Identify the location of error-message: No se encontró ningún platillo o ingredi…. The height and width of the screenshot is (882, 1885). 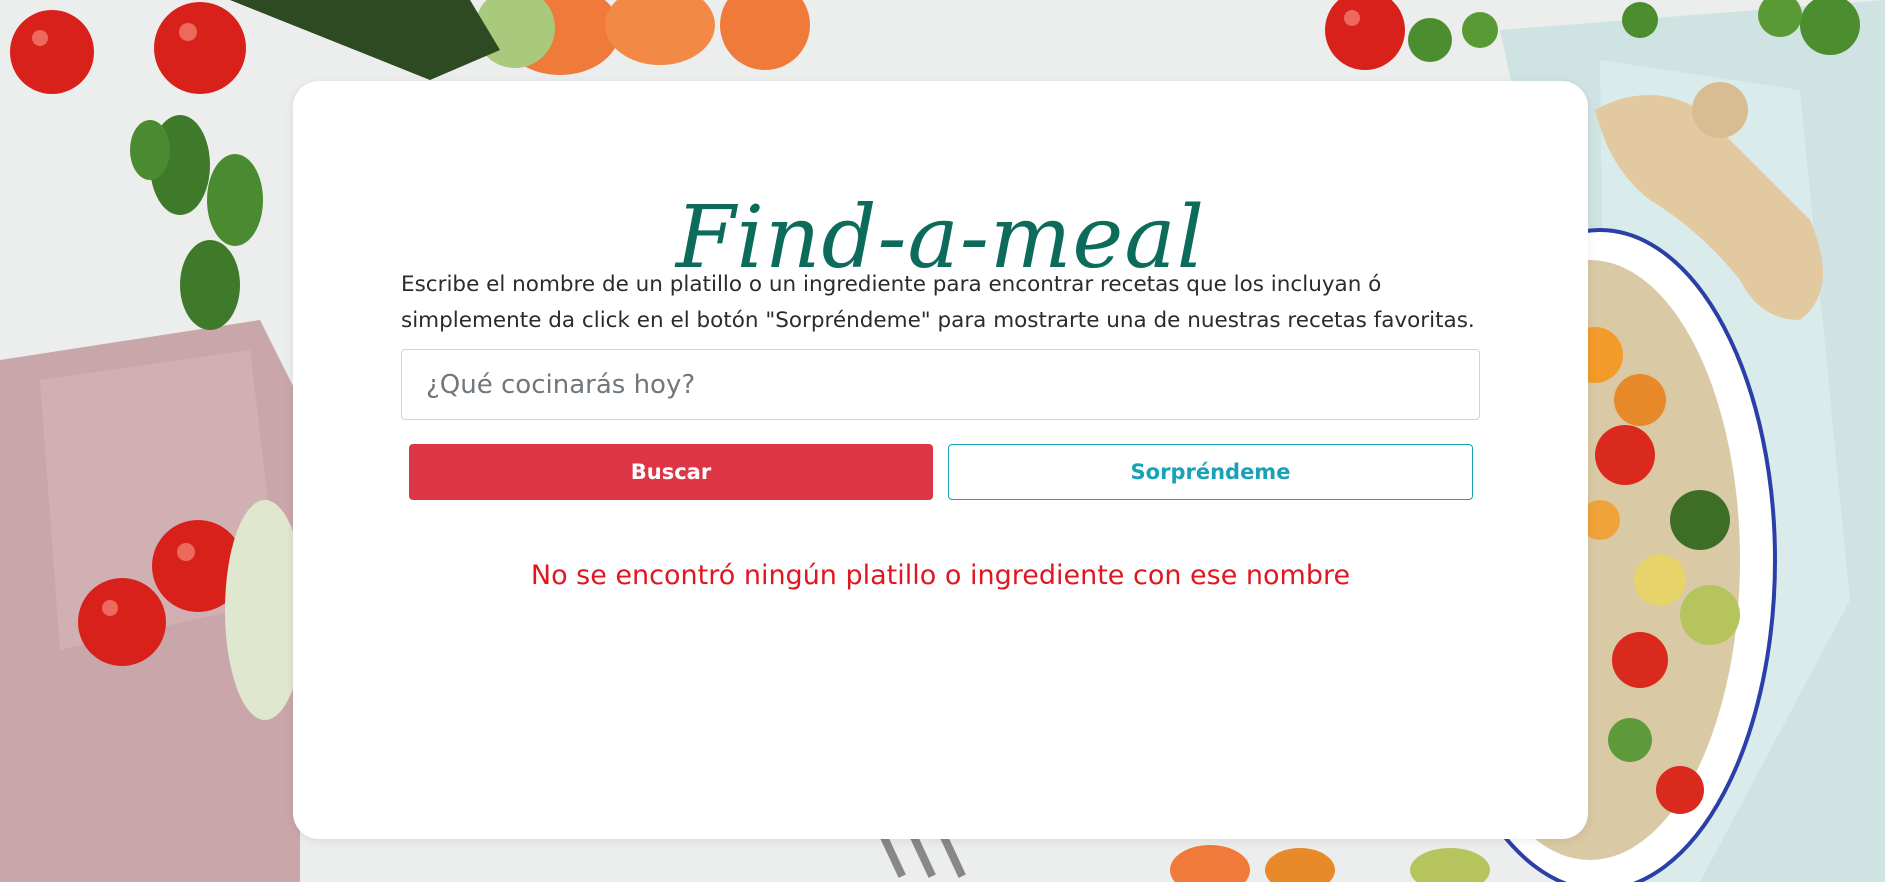
(940, 575).